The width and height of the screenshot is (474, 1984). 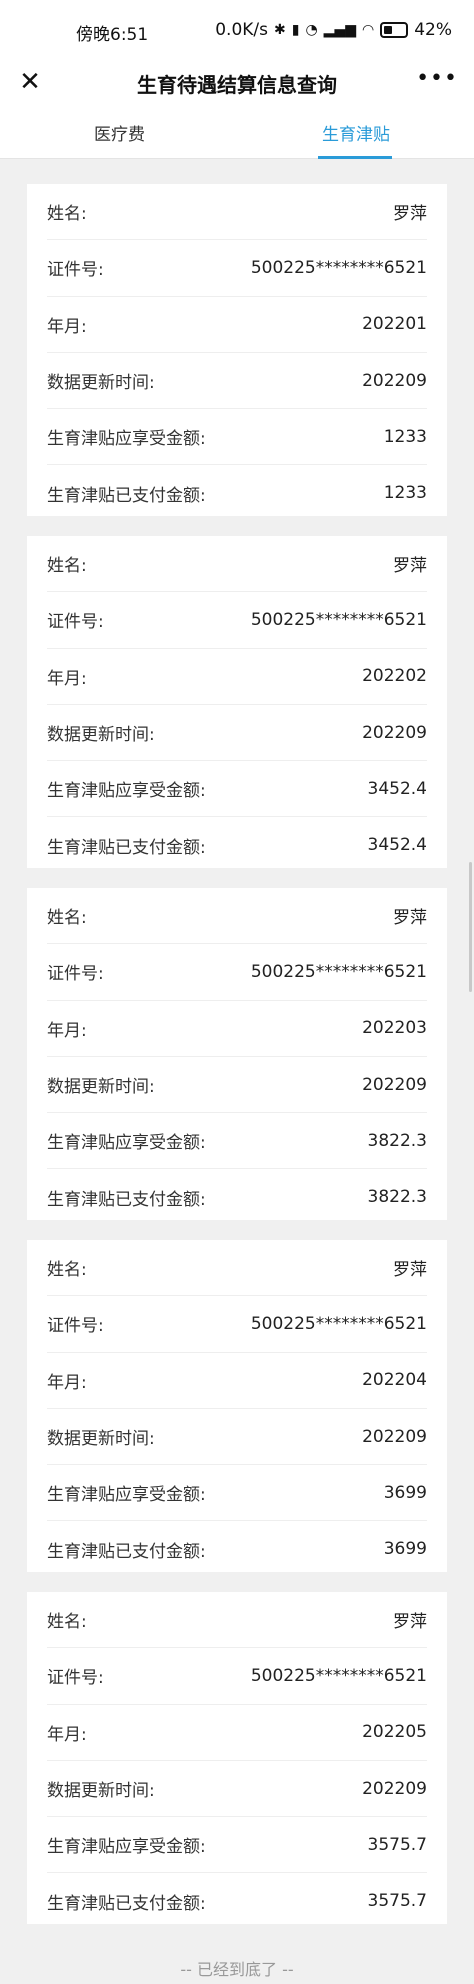 What do you see at coordinates (368, 30) in the screenshot?
I see `wifi-icon: ◠` at bounding box center [368, 30].